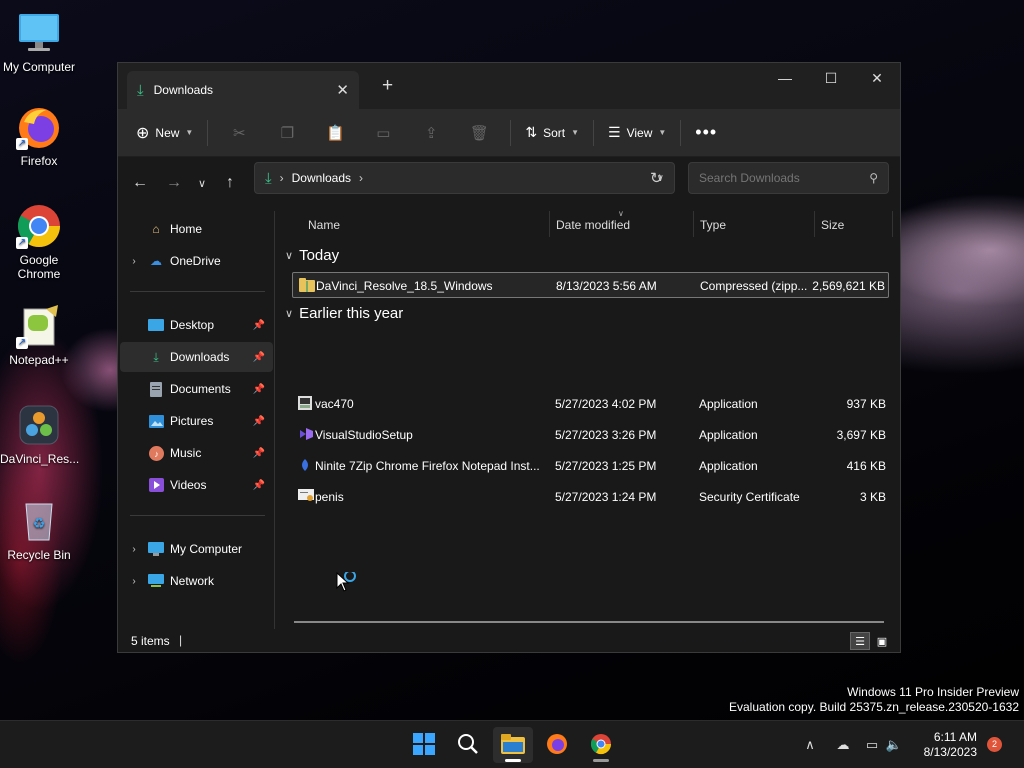  Describe the element at coordinates (239, 133) in the screenshot. I see `cut-icon: ✂` at that location.